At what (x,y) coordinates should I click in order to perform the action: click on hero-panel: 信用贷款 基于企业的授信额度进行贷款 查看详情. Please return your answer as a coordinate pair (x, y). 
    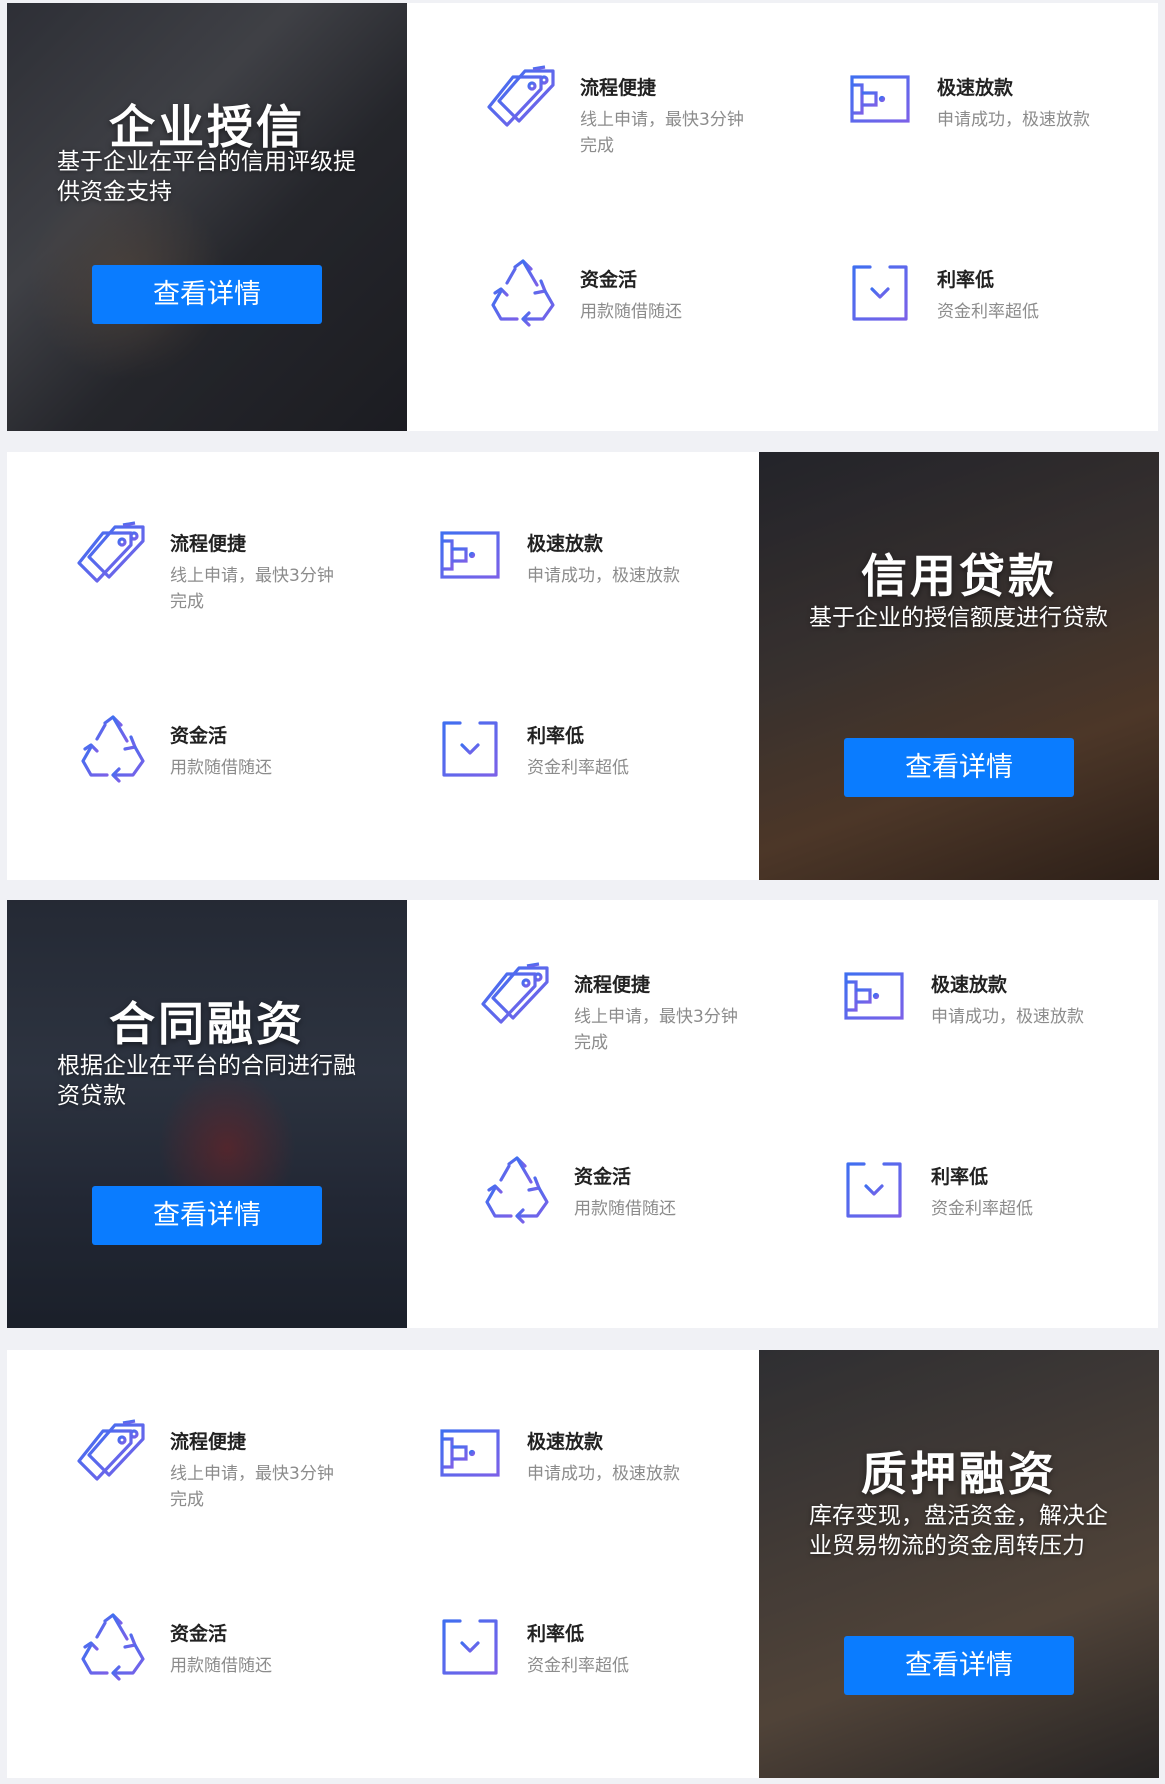
    Looking at the image, I should click on (959, 666).